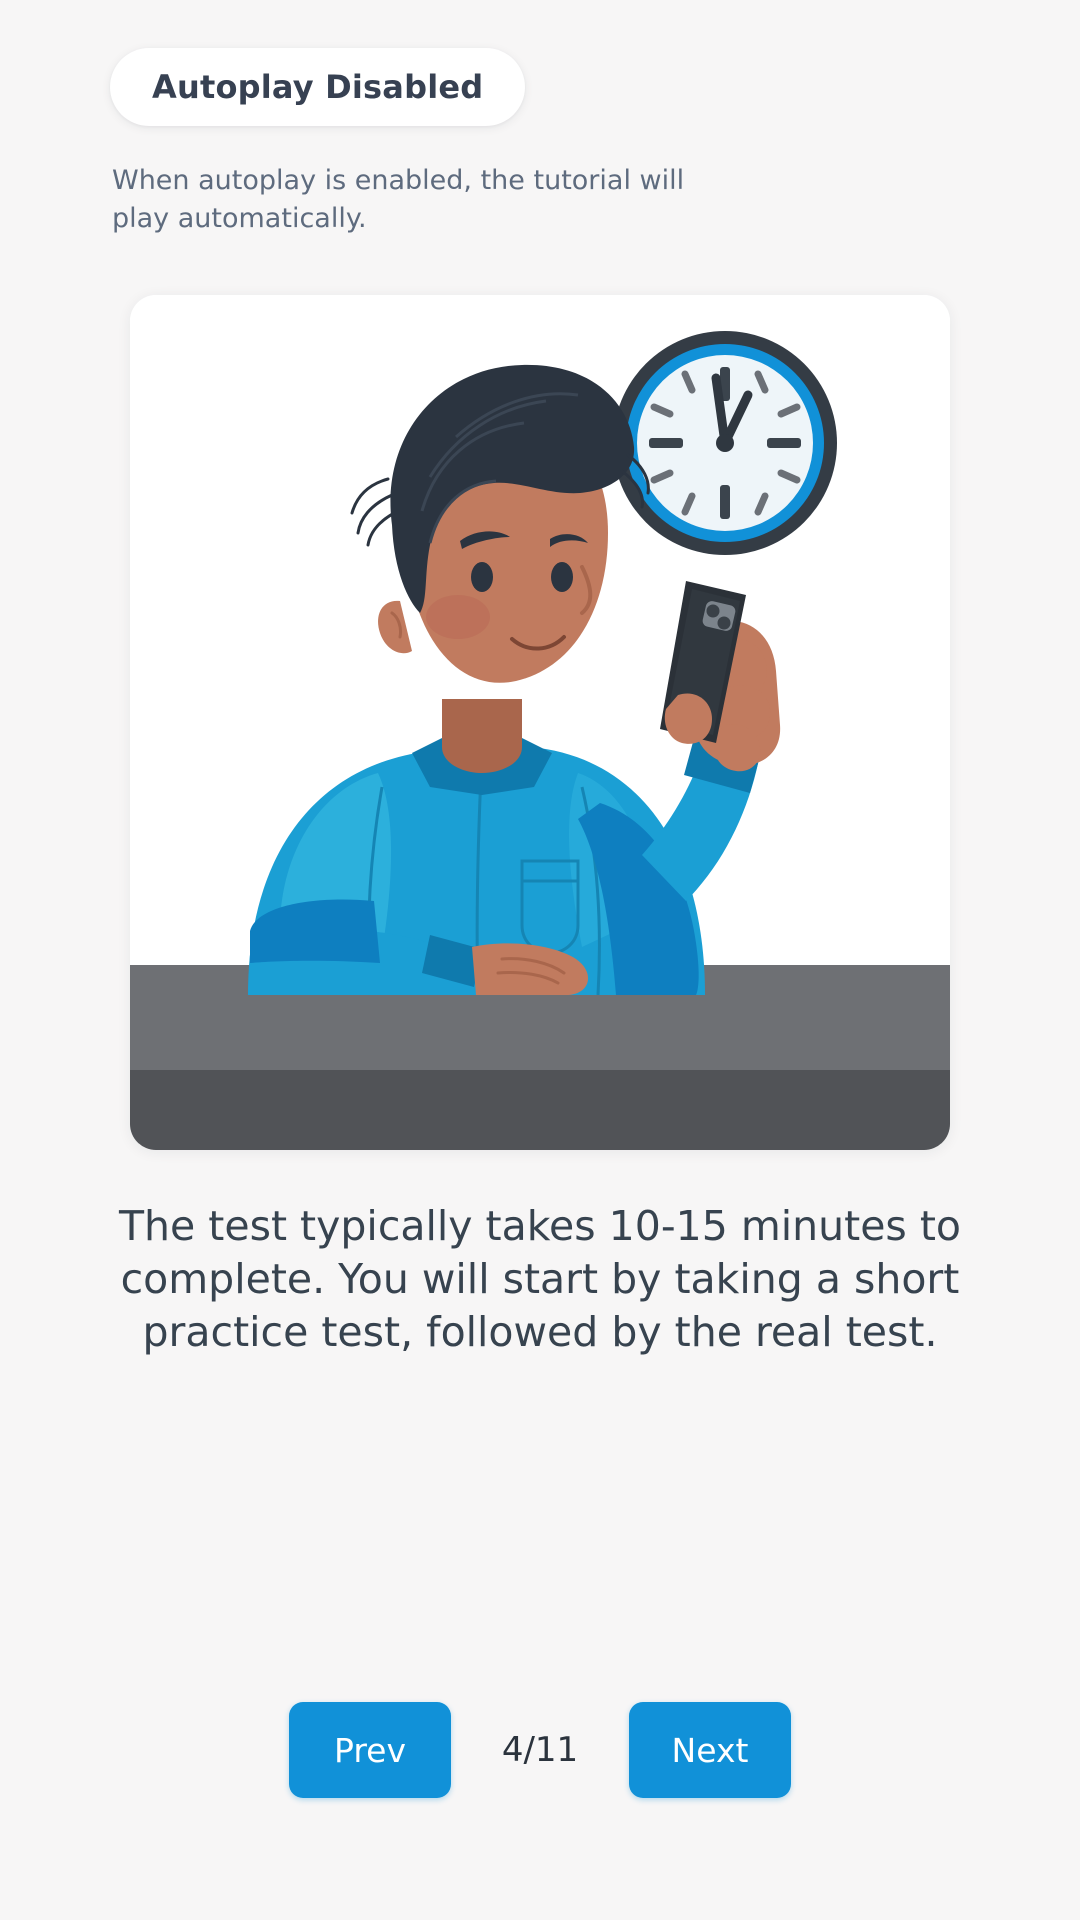 This screenshot has height=1920, width=1080. I want to click on wall-clock-icon, so click(725, 442).